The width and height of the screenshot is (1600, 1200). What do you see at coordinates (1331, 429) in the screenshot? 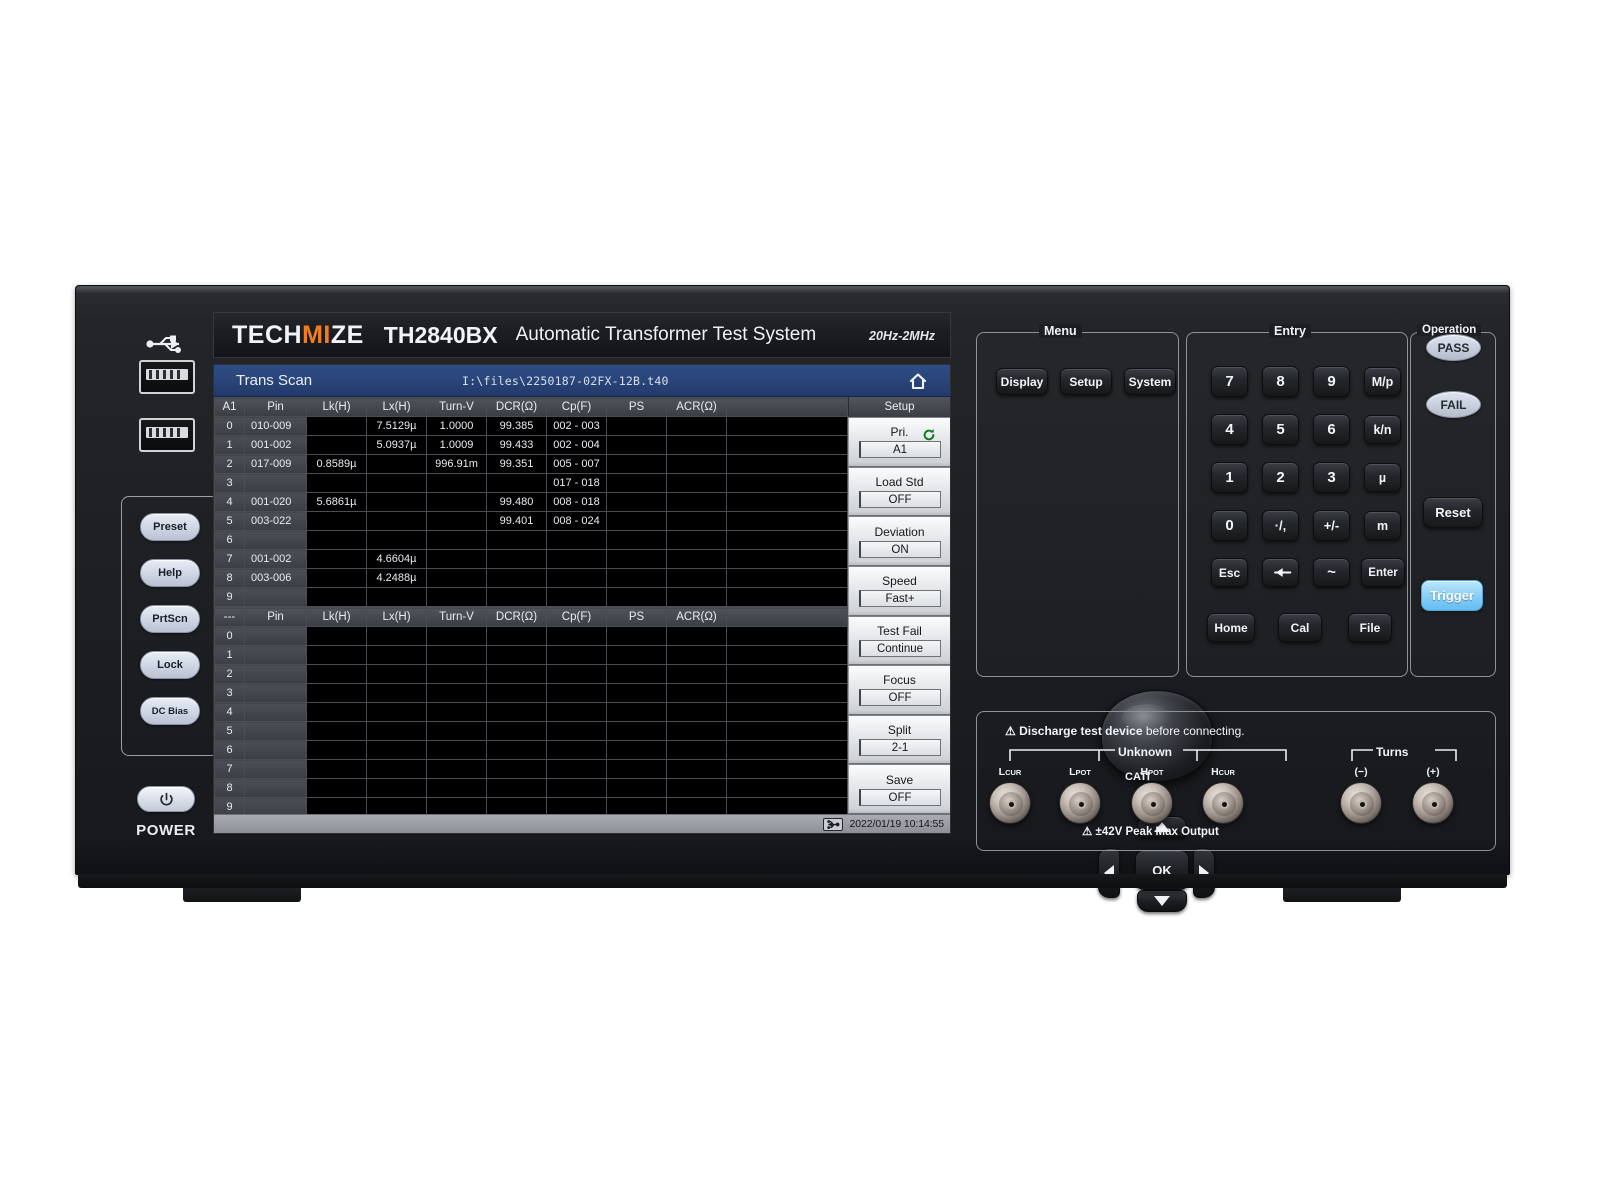
I see `key-6: 6` at bounding box center [1331, 429].